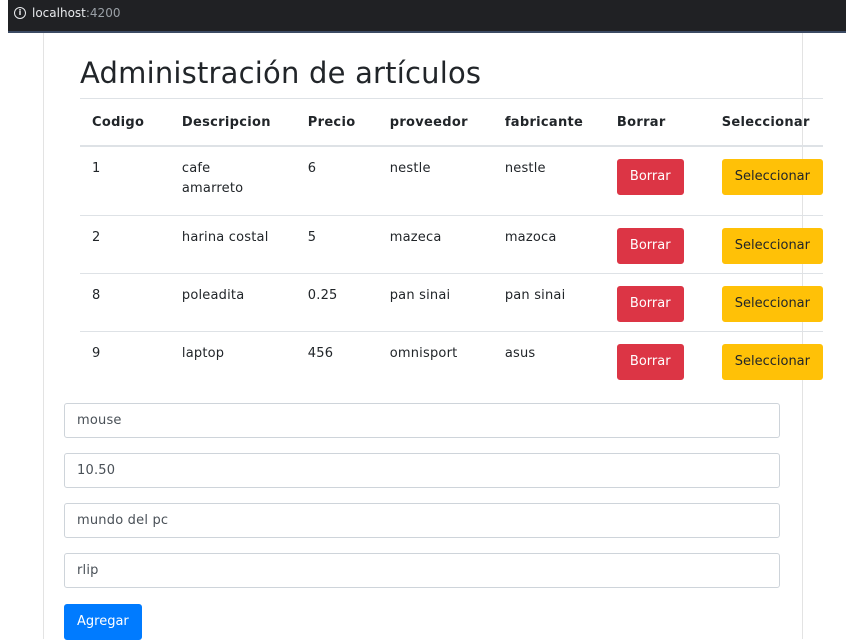 Image resolution: width=846 pixels, height=640 pixels. What do you see at coordinates (422, 520) in the screenshot?
I see `proveedor-input` at bounding box center [422, 520].